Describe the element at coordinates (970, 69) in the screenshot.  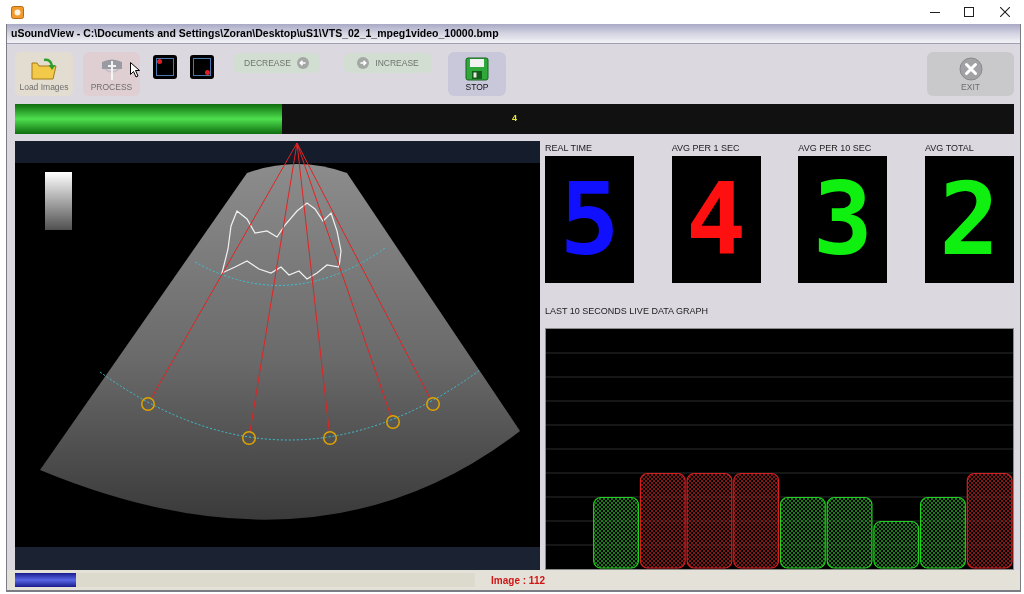
I see `close-circle-icon` at that location.